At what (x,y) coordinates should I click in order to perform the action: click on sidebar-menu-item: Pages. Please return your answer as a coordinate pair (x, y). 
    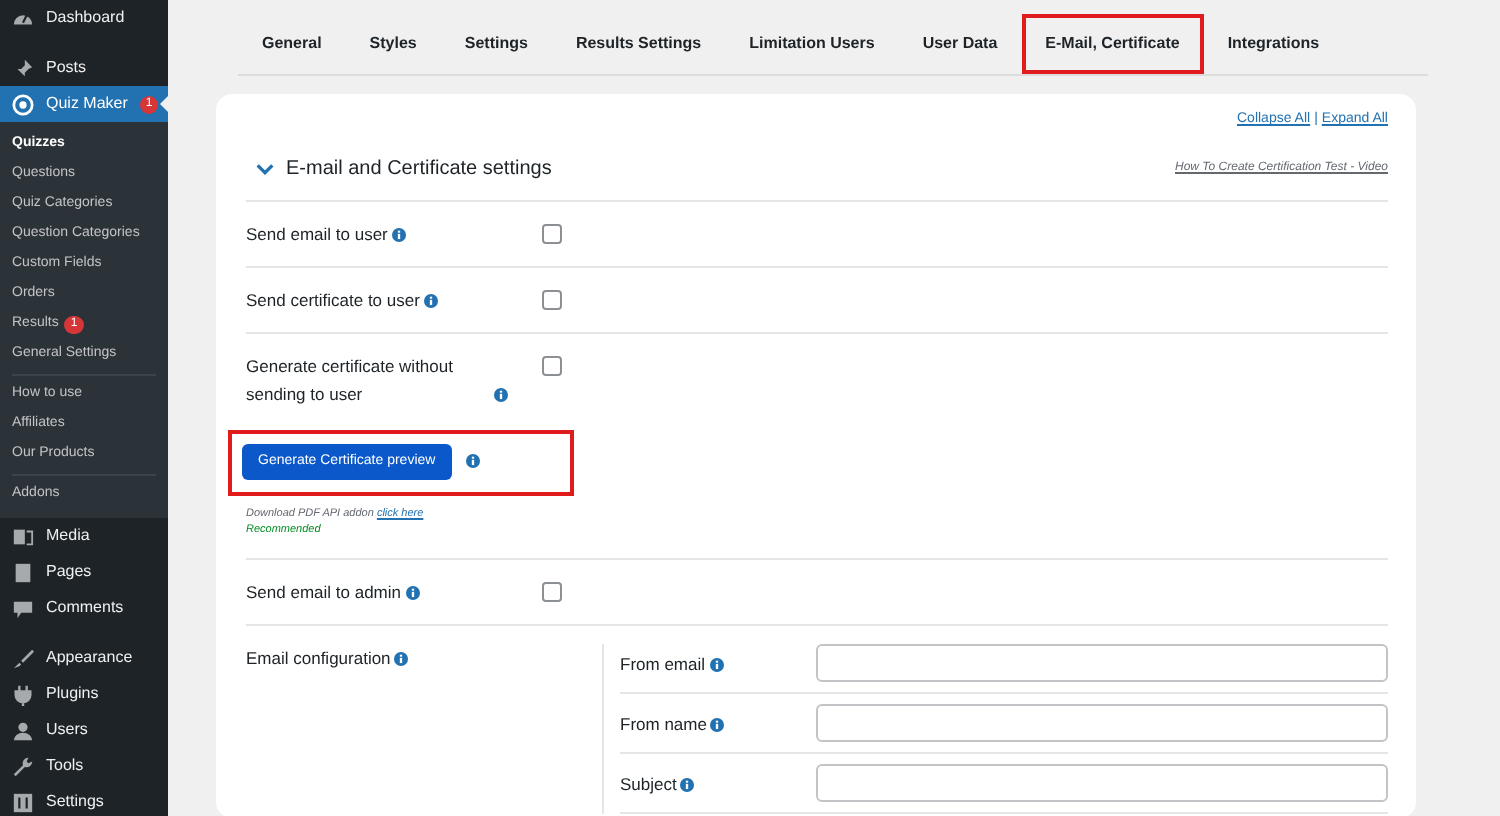
    Looking at the image, I should click on (84, 572).